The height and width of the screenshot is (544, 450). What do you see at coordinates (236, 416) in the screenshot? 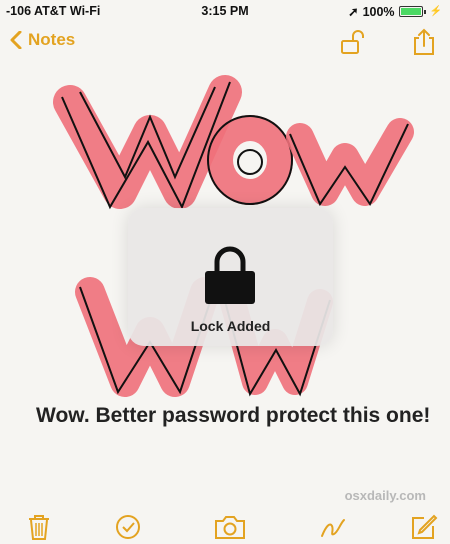
I see `note-body-text: Wow. Better password protect this one!` at bounding box center [236, 416].